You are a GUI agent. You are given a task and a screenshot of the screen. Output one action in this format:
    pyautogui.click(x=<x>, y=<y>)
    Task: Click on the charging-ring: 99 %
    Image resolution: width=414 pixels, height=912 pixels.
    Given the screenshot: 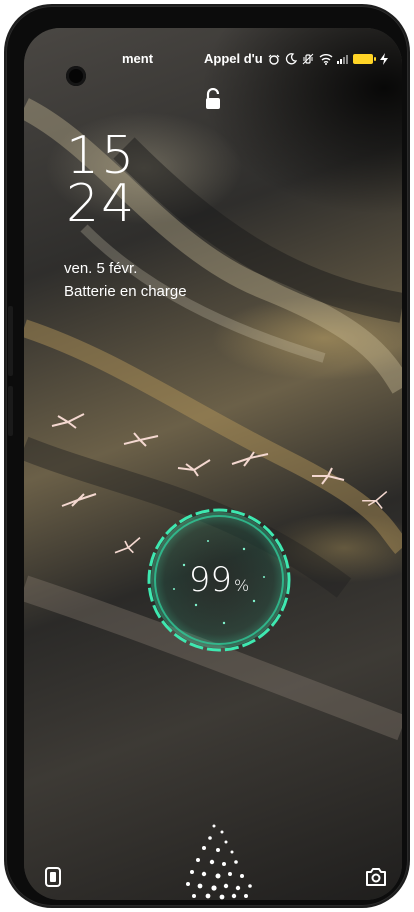 What is the action you would take?
    pyautogui.click(x=219, y=580)
    